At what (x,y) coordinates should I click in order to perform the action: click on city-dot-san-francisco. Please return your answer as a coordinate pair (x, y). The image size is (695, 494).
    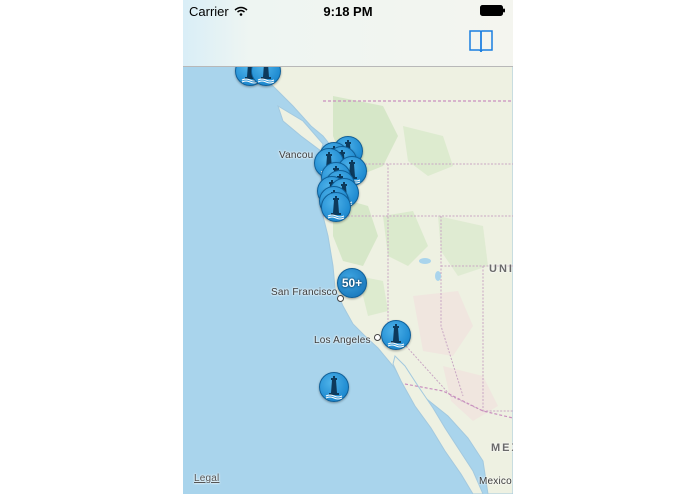
    Looking at the image, I should click on (340, 298).